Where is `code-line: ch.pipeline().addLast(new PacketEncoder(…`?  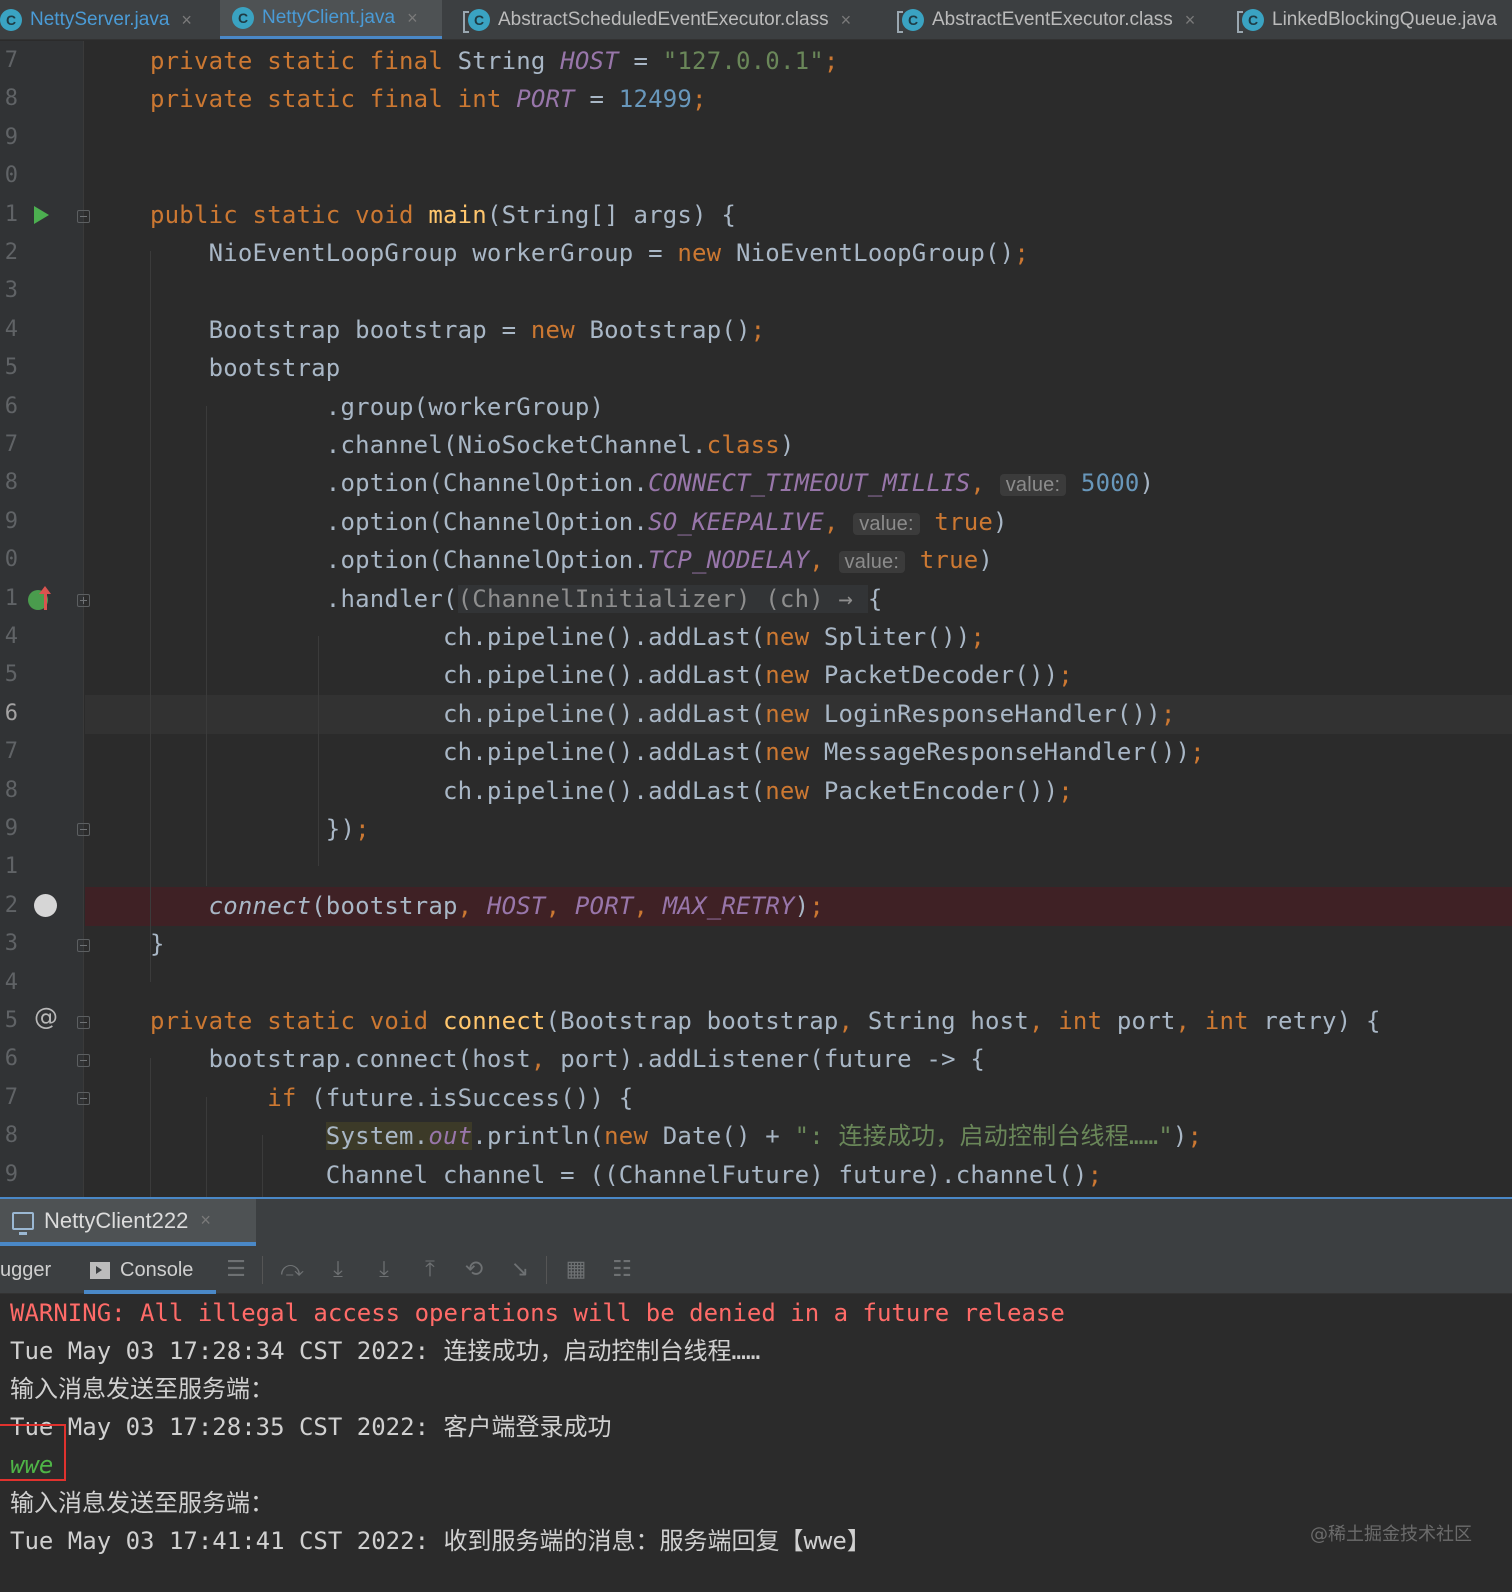 code-line: ch.pipeline().addLast(new PacketEncoder(… is located at coordinates (756, 791).